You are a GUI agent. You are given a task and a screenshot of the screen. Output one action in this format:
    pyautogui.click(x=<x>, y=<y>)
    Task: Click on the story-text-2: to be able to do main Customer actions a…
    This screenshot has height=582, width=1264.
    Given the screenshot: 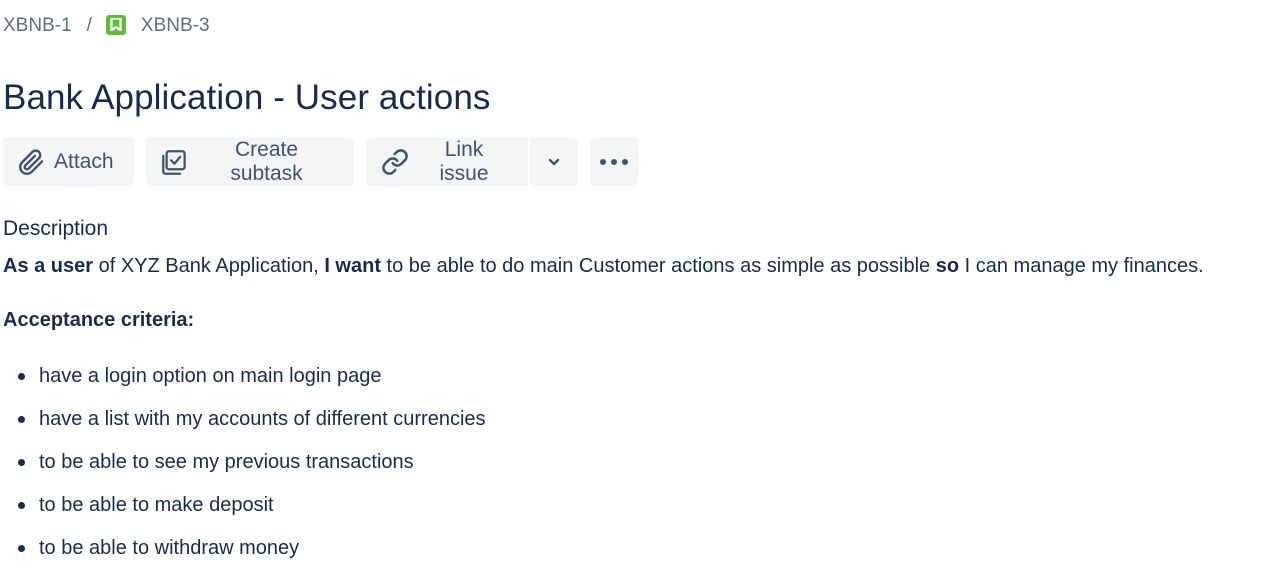 What is the action you would take?
    pyautogui.click(x=658, y=266)
    